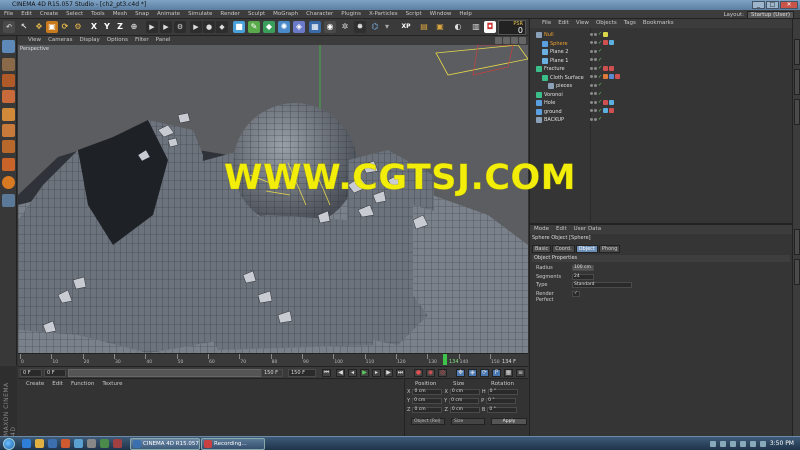  I want to click on close-button: ✕, so click(789, 5).